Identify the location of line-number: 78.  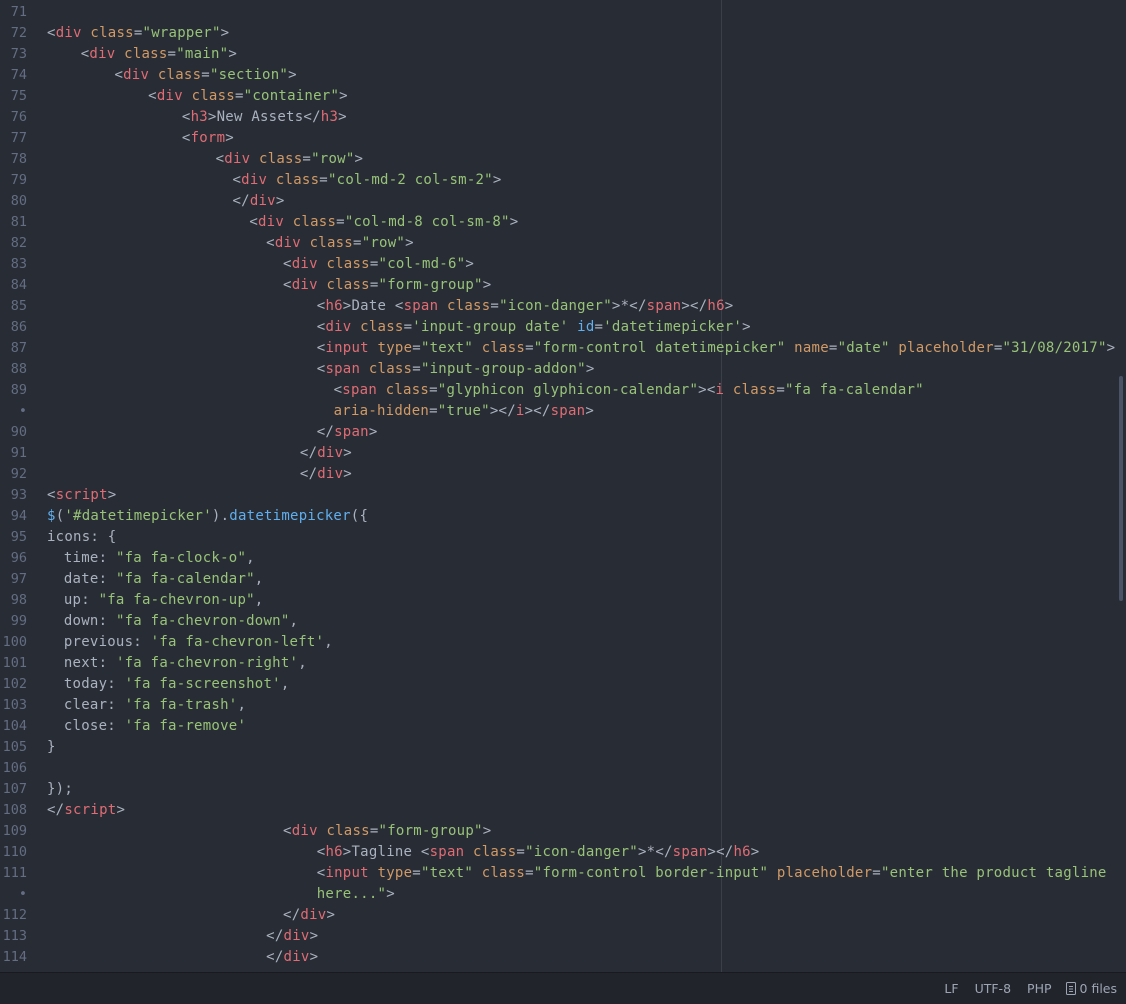
(13, 159).